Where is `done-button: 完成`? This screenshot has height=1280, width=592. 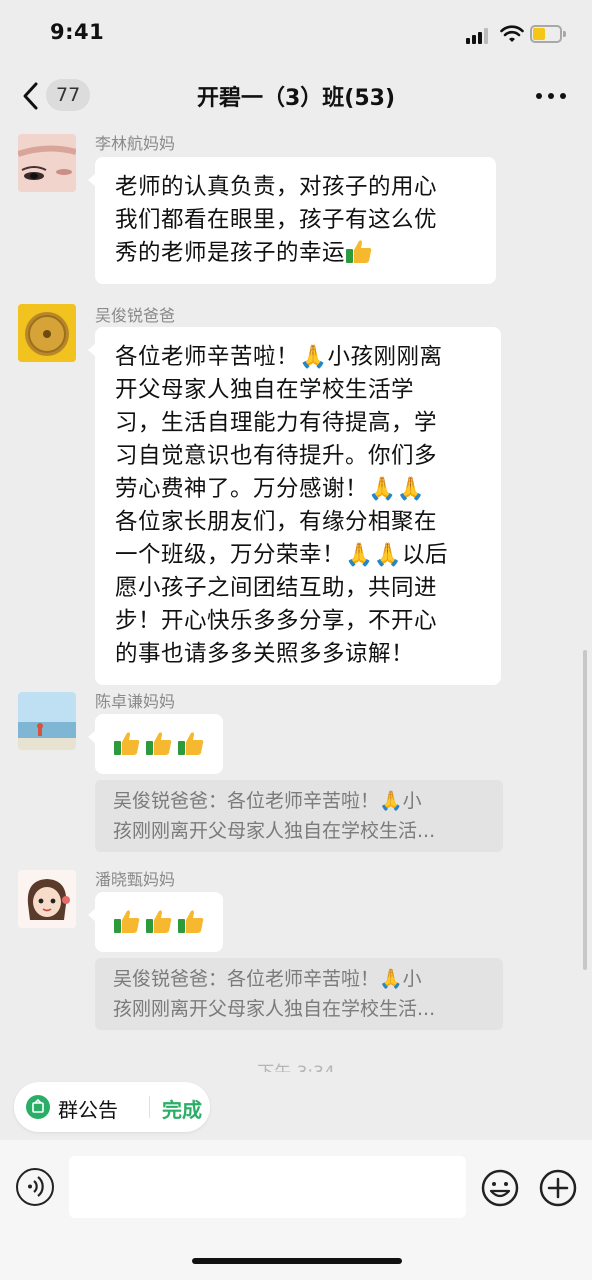 done-button: 完成 is located at coordinates (182, 1108).